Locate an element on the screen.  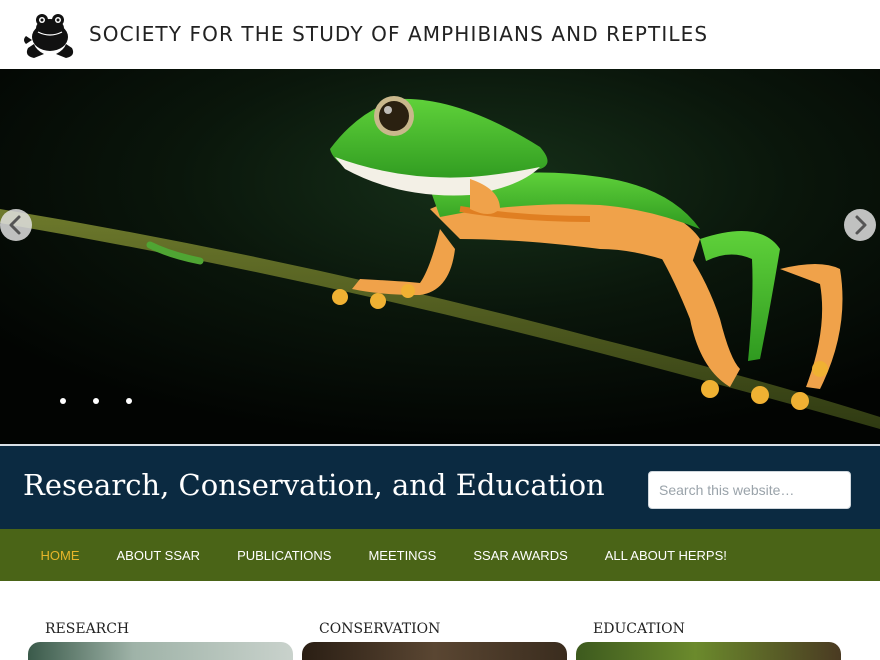
feature-title: EDUCATION is located at coordinates (639, 629).